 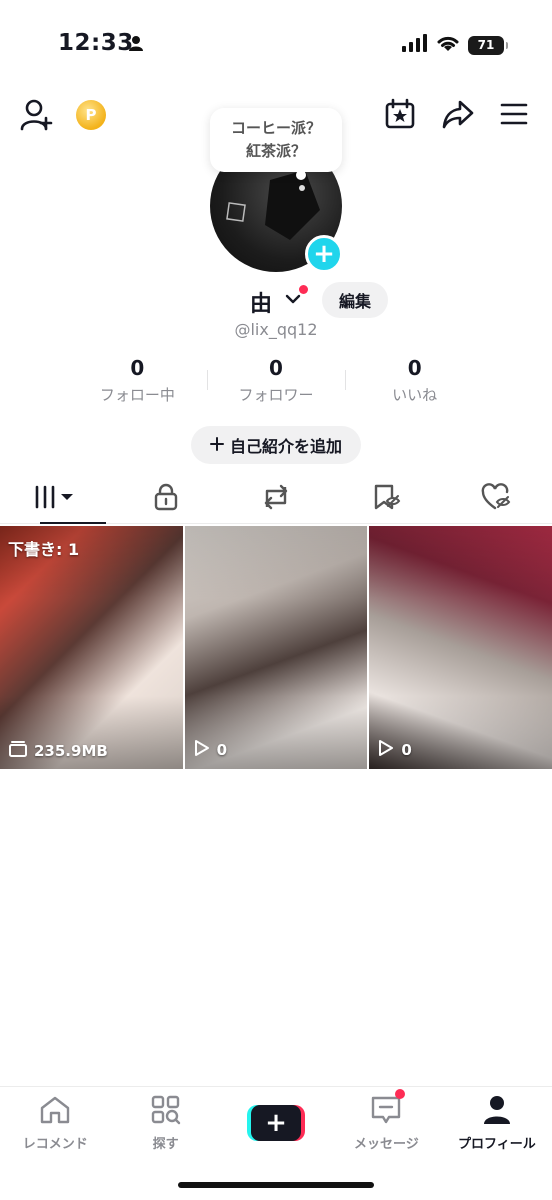 I want to click on inbox-badge-dot, so click(x=400, y=1094).